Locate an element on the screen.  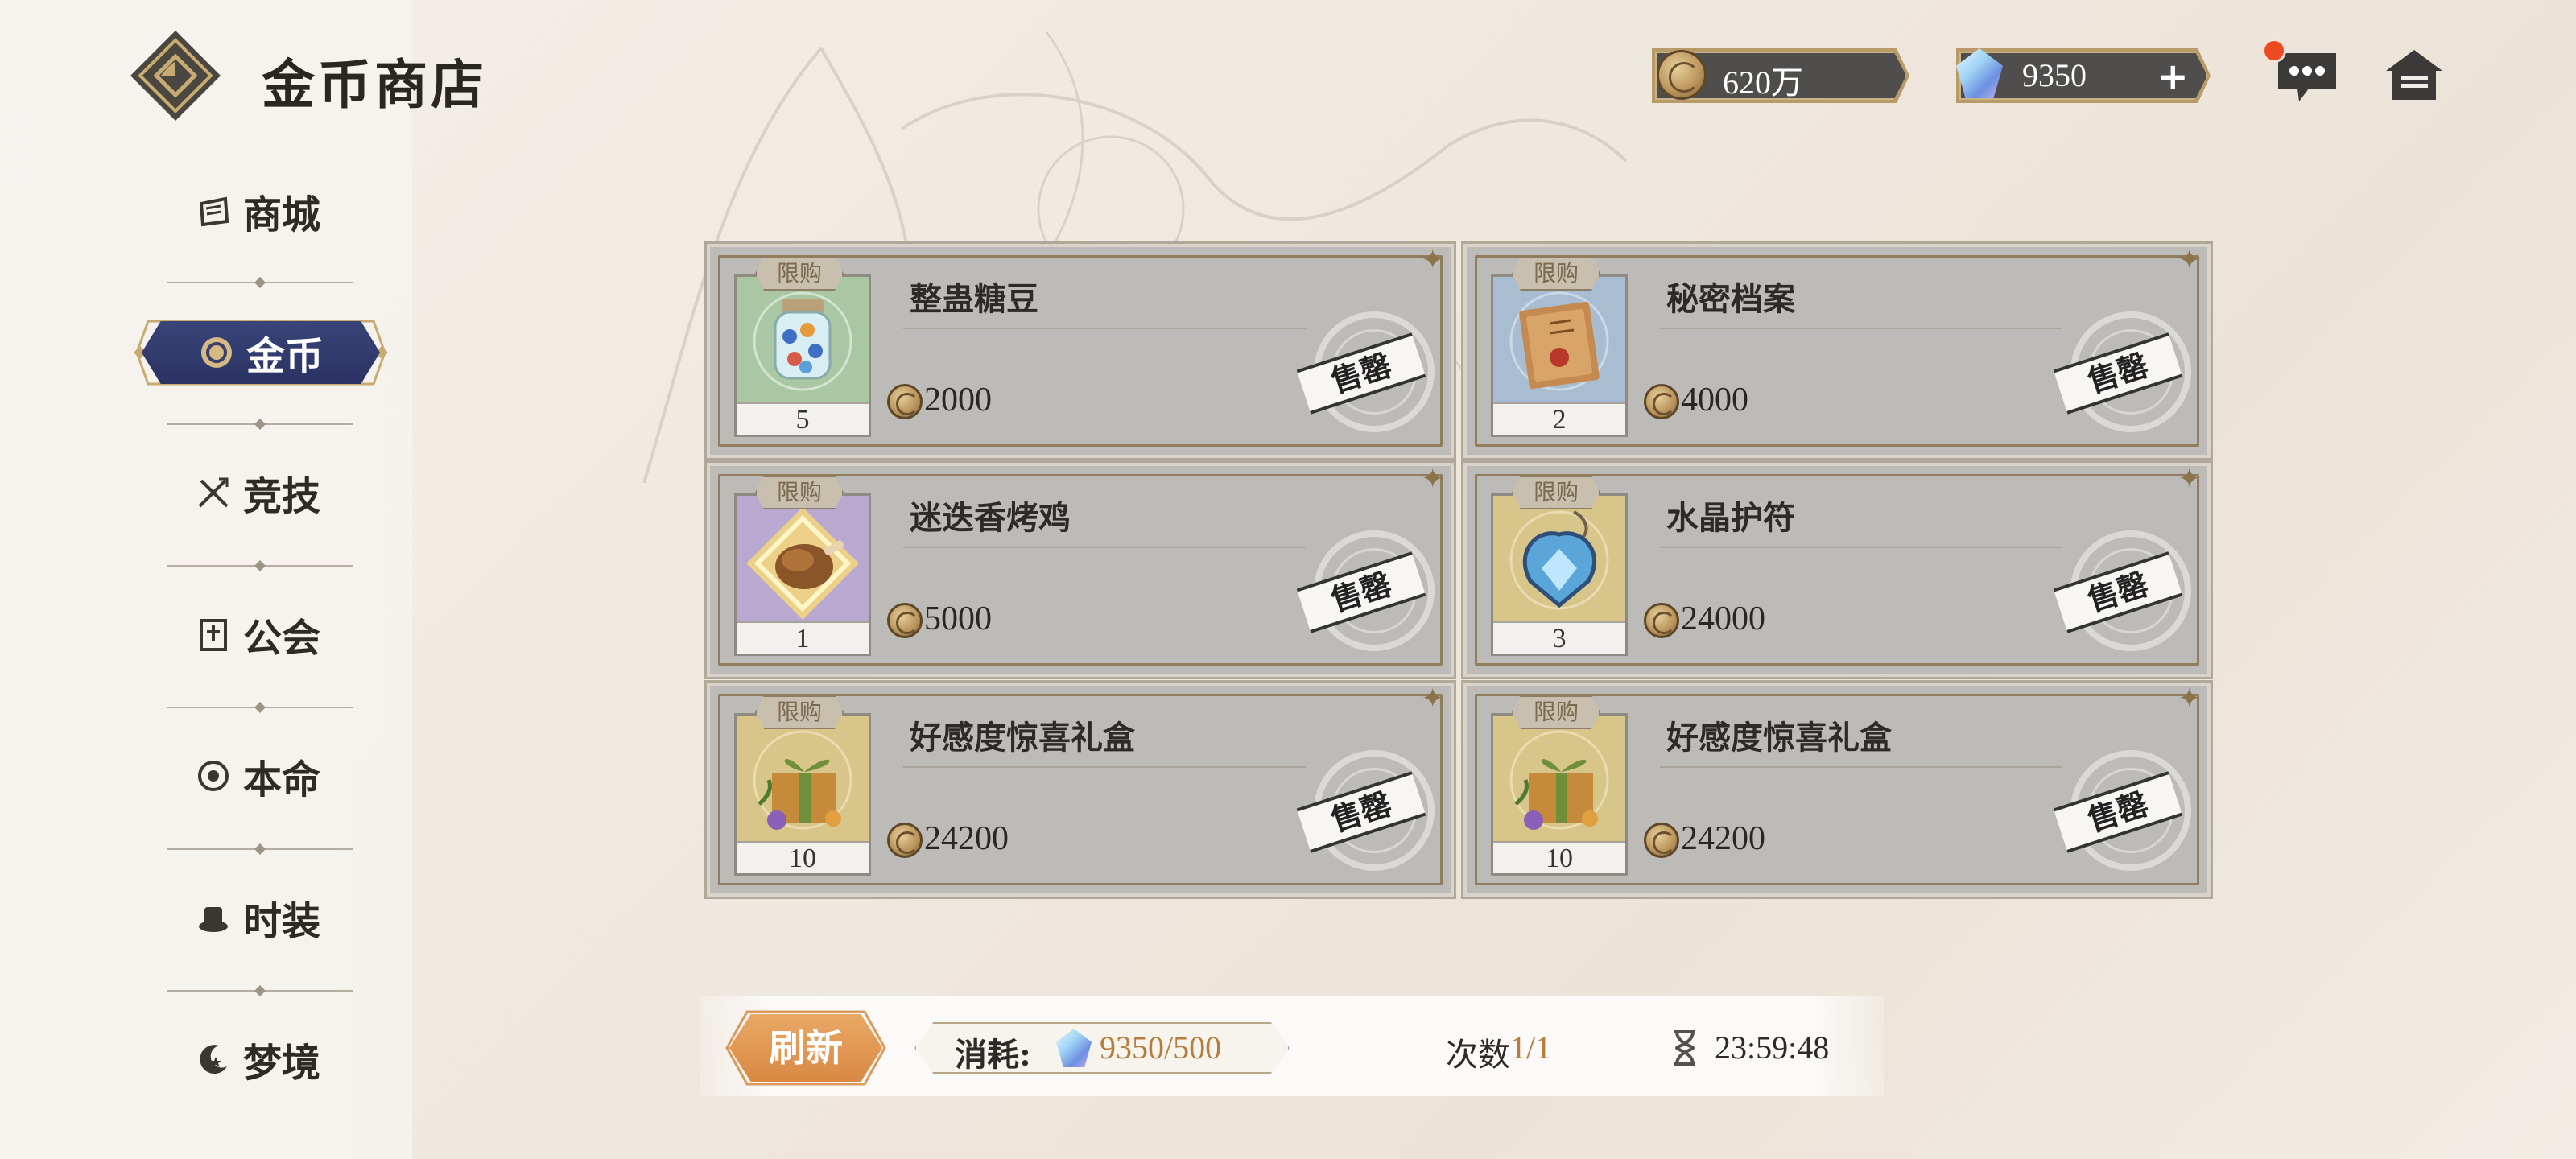
sidebar-item-label: 本命 is located at coordinates (281, 779).